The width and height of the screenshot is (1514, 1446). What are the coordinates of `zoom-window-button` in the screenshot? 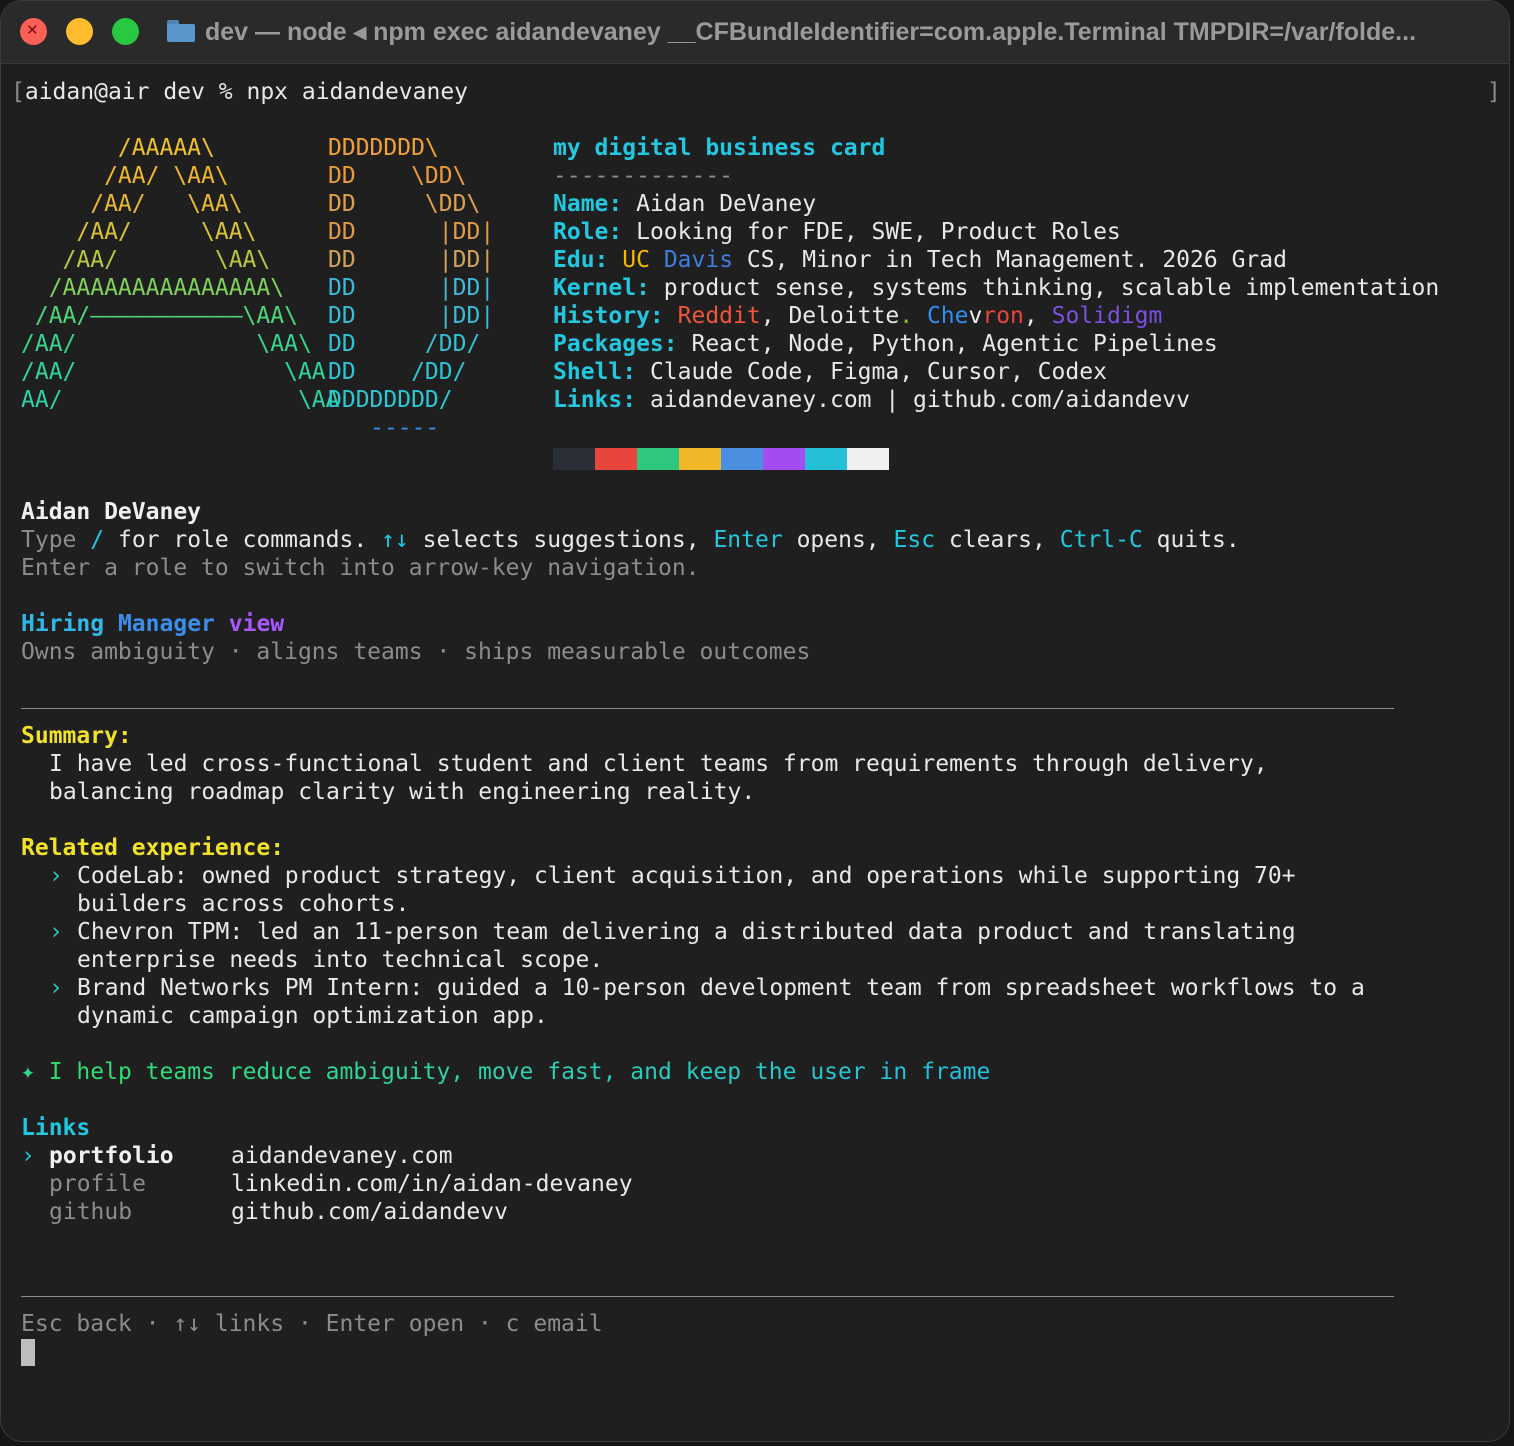 It's located at (125, 31).